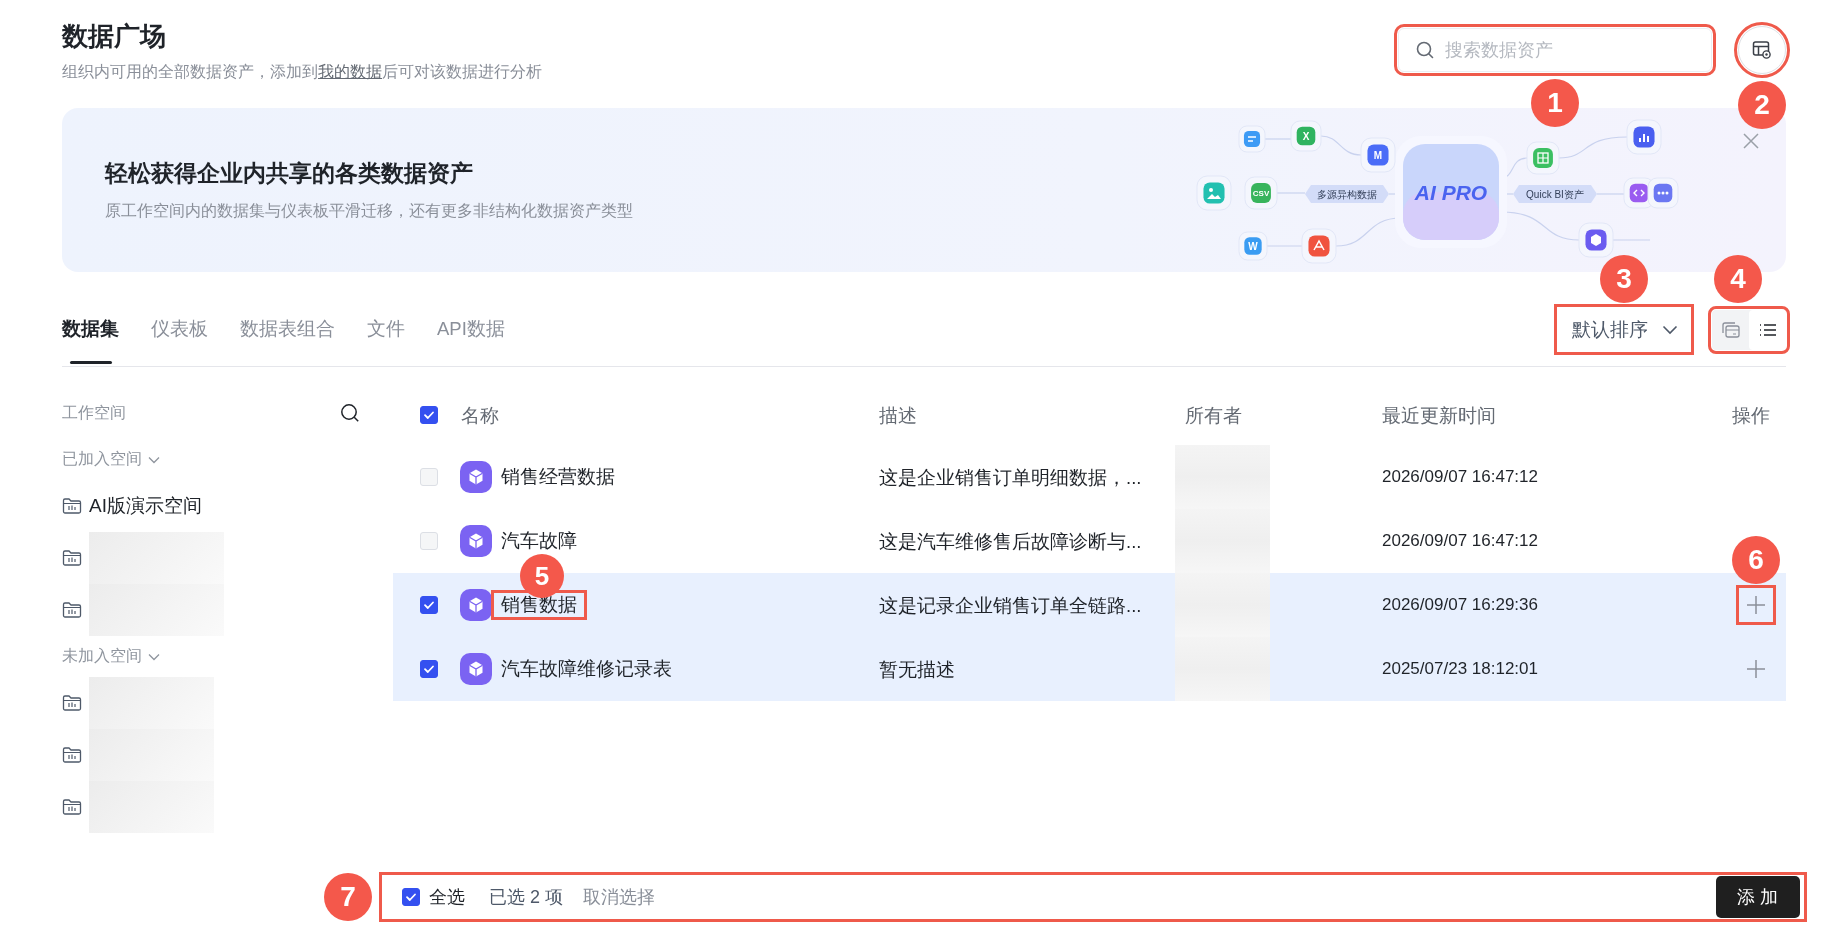 The width and height of the screenshot is (1842, 934). I want to click on icon-letter: X, so click(1306, 136).